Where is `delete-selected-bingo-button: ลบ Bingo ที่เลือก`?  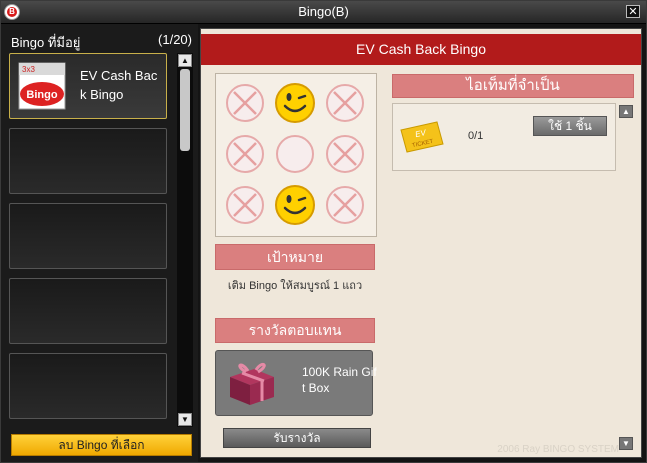 delete-selected-bingo-button: ลบ Bingo ที่เลือก is located at coordinates (101, 445).